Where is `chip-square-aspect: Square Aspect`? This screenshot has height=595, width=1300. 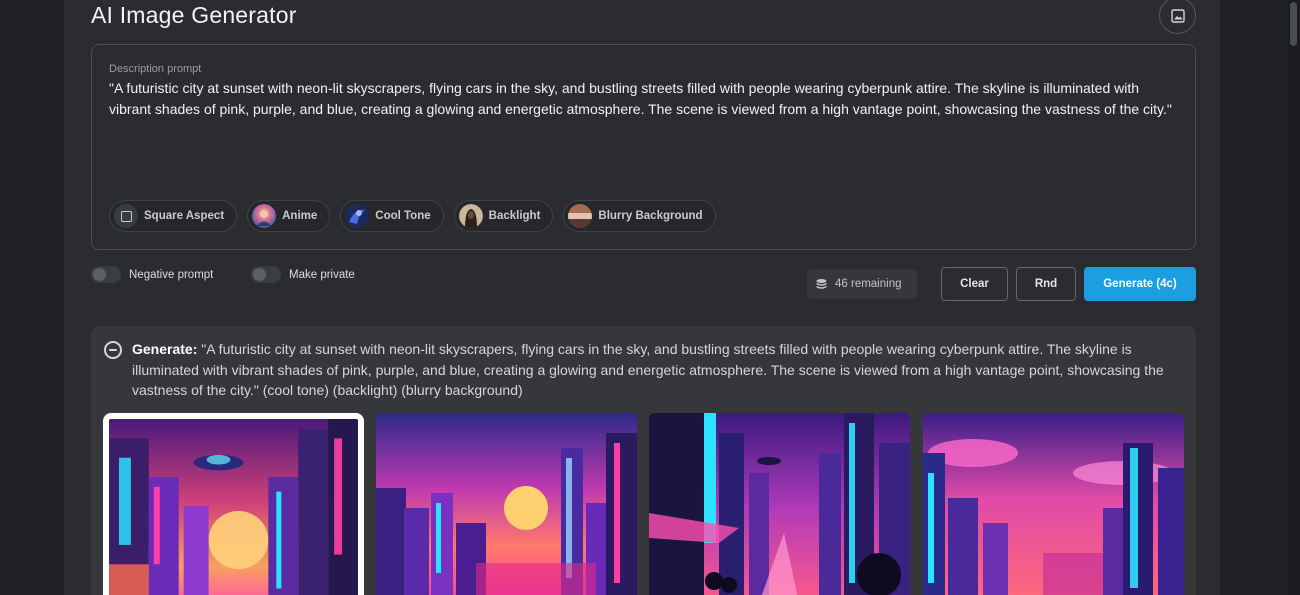 chip-square-aspect: Square Aspect is located at coordinates (173, 216).